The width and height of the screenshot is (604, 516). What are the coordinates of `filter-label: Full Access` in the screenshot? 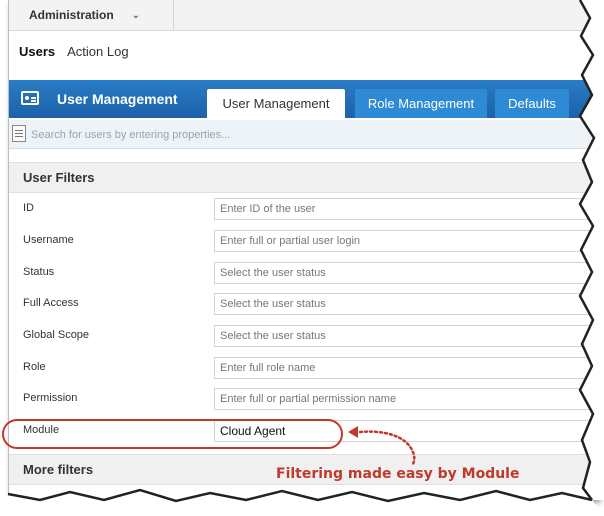 It's located at (51, 303).